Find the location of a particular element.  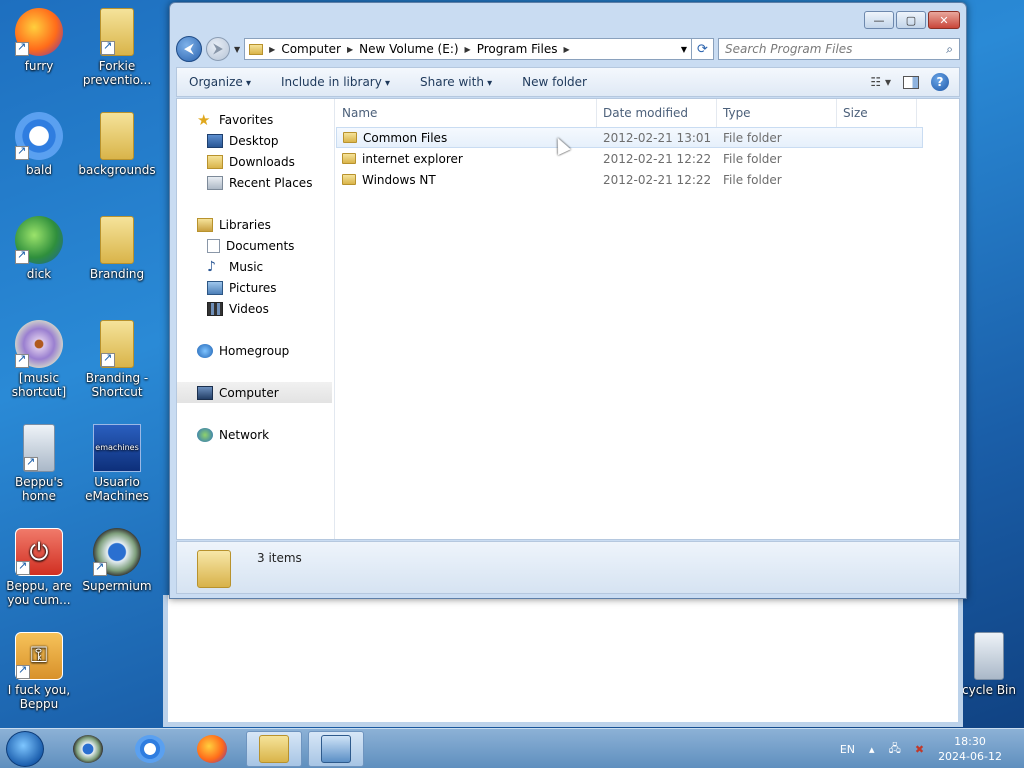

view-options-icon: ☷ ▾ is located at coordinates (880, 82).